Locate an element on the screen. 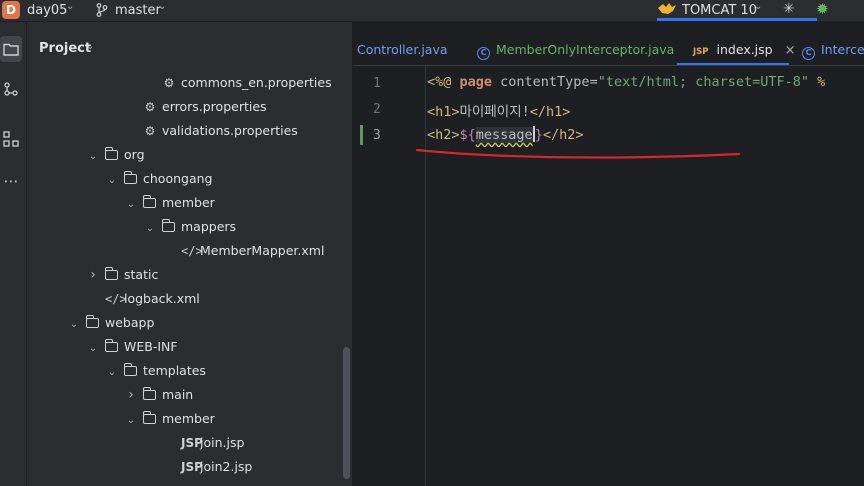 The height and width of the screenshot is (486, 864). tree-item-label: logback.xml is located at coordinates (162, 298).